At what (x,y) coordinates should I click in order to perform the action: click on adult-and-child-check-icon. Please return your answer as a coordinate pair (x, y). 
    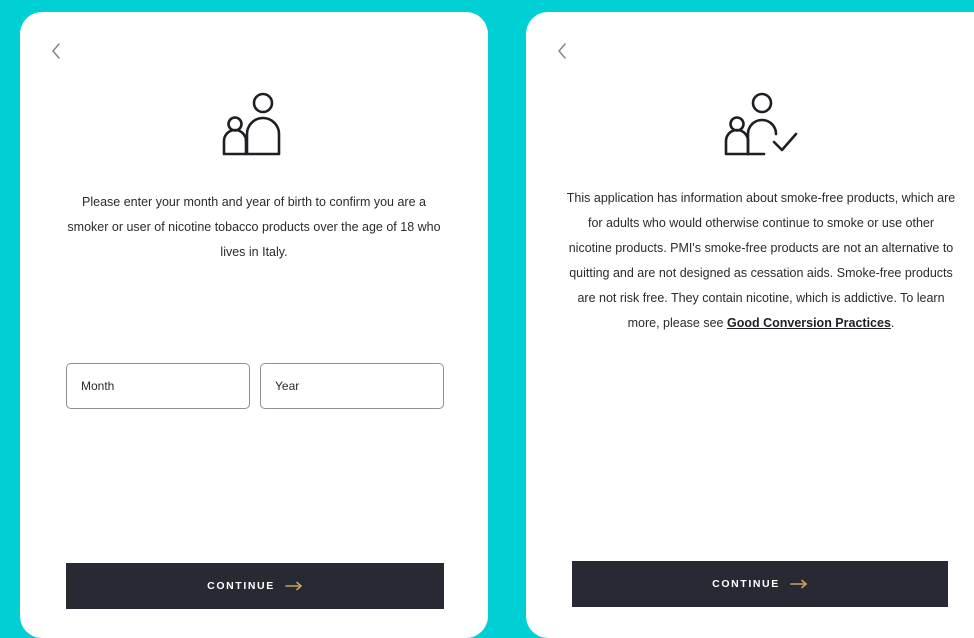
    Looking at the image, I should click on (761, 128).